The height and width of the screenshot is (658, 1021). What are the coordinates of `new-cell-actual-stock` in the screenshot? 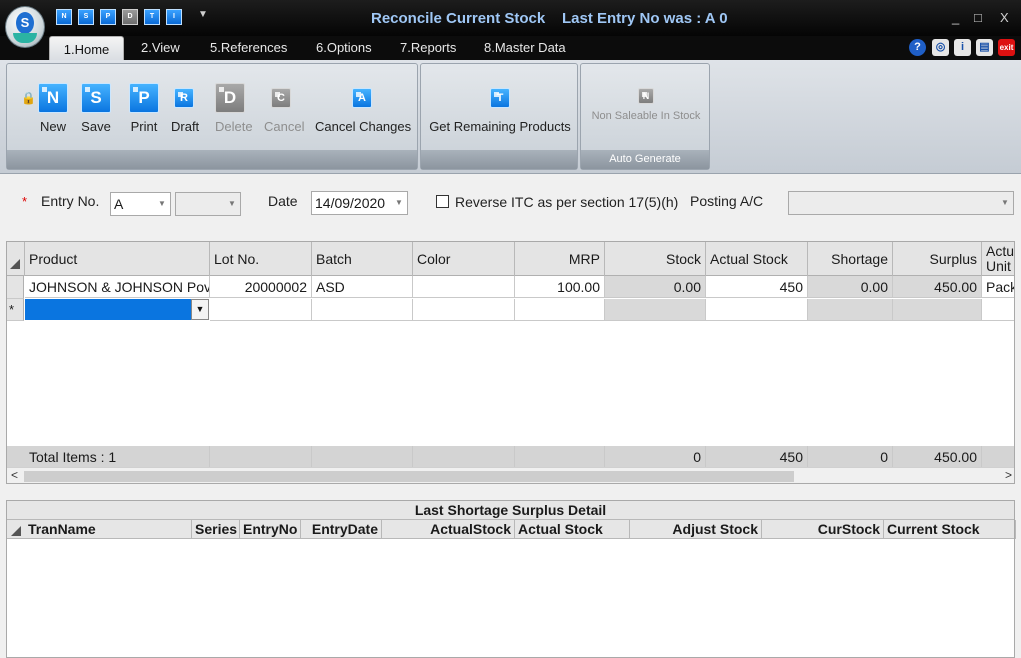 It's located at (757, 310).